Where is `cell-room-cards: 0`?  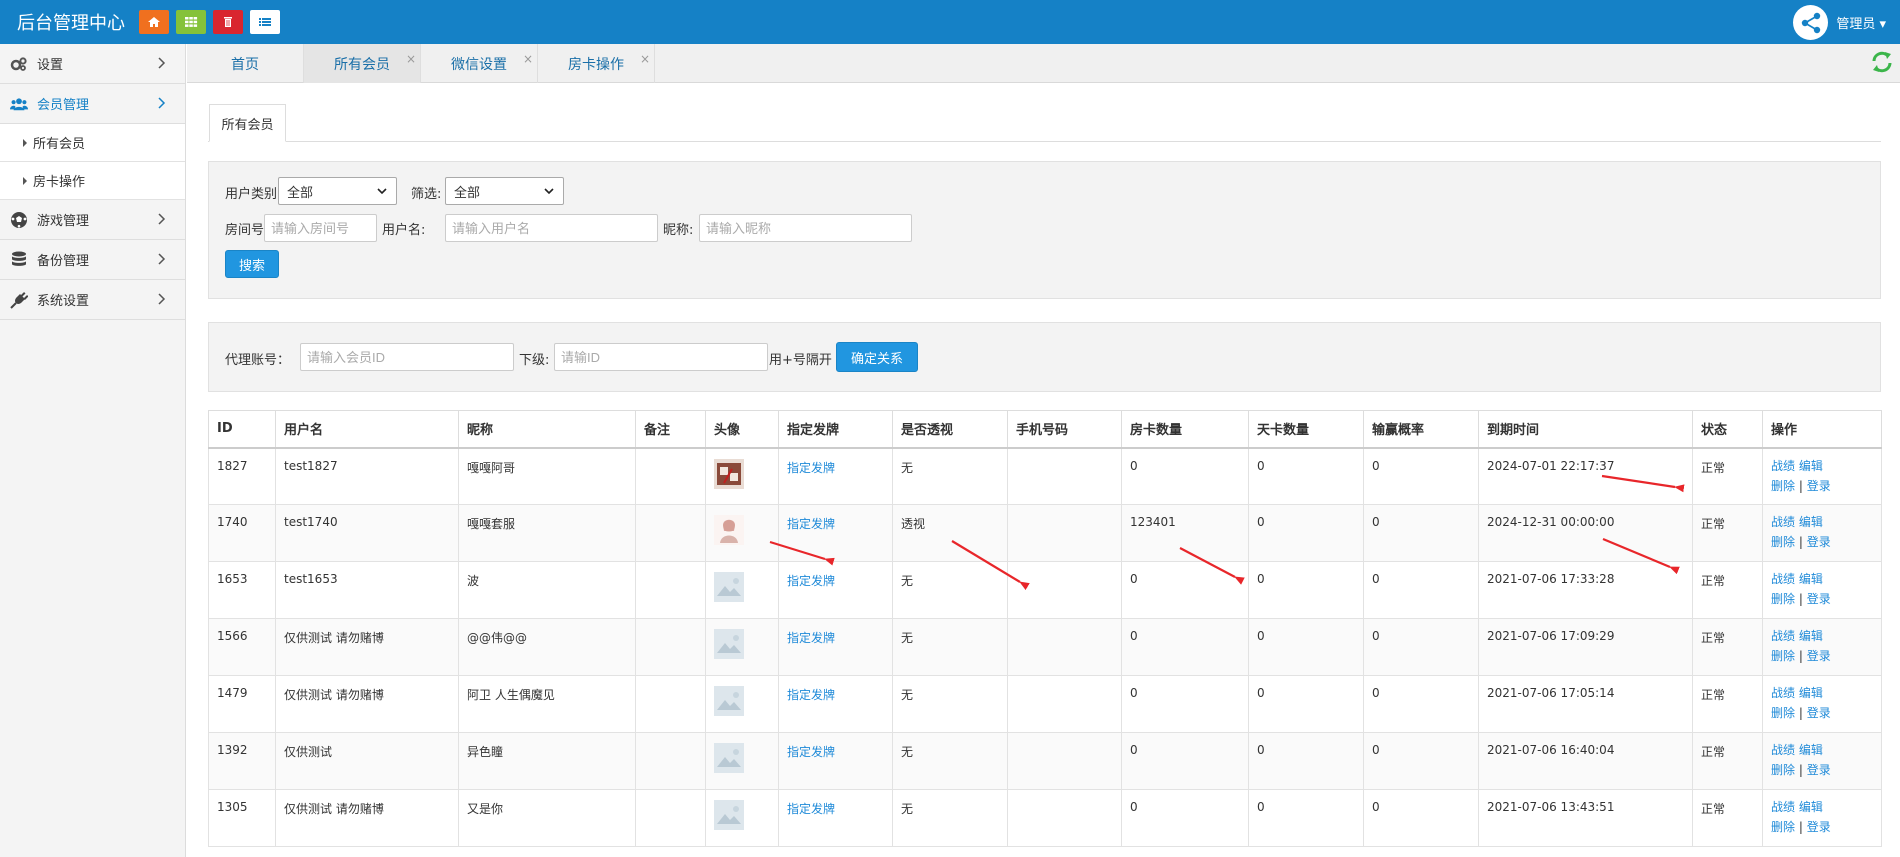
cell-room-cards: 0 is located at coordinates (1185, 590).